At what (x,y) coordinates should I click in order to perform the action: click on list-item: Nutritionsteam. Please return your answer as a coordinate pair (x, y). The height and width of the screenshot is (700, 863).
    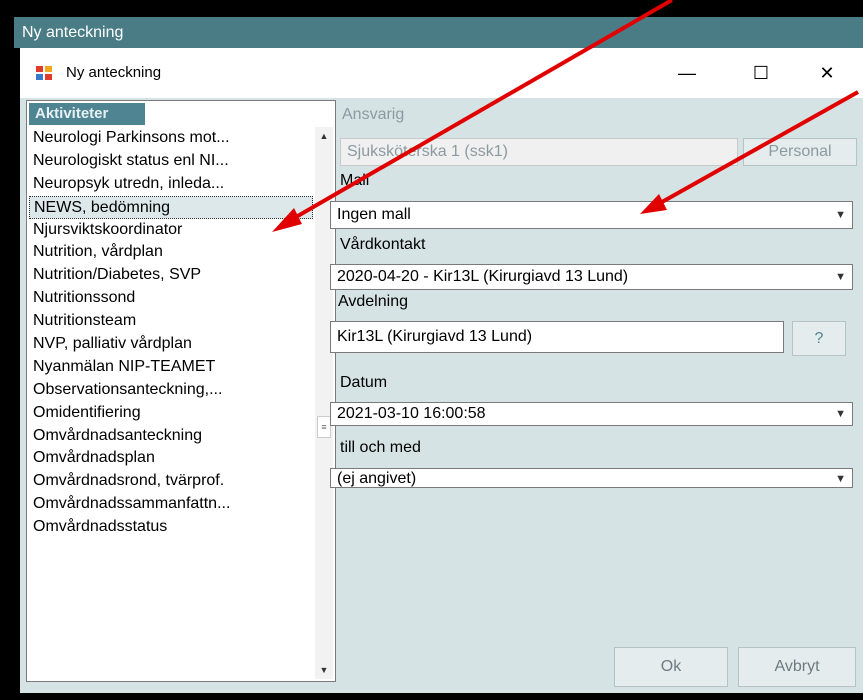
    Looking at the image, I should click on (171, 321).